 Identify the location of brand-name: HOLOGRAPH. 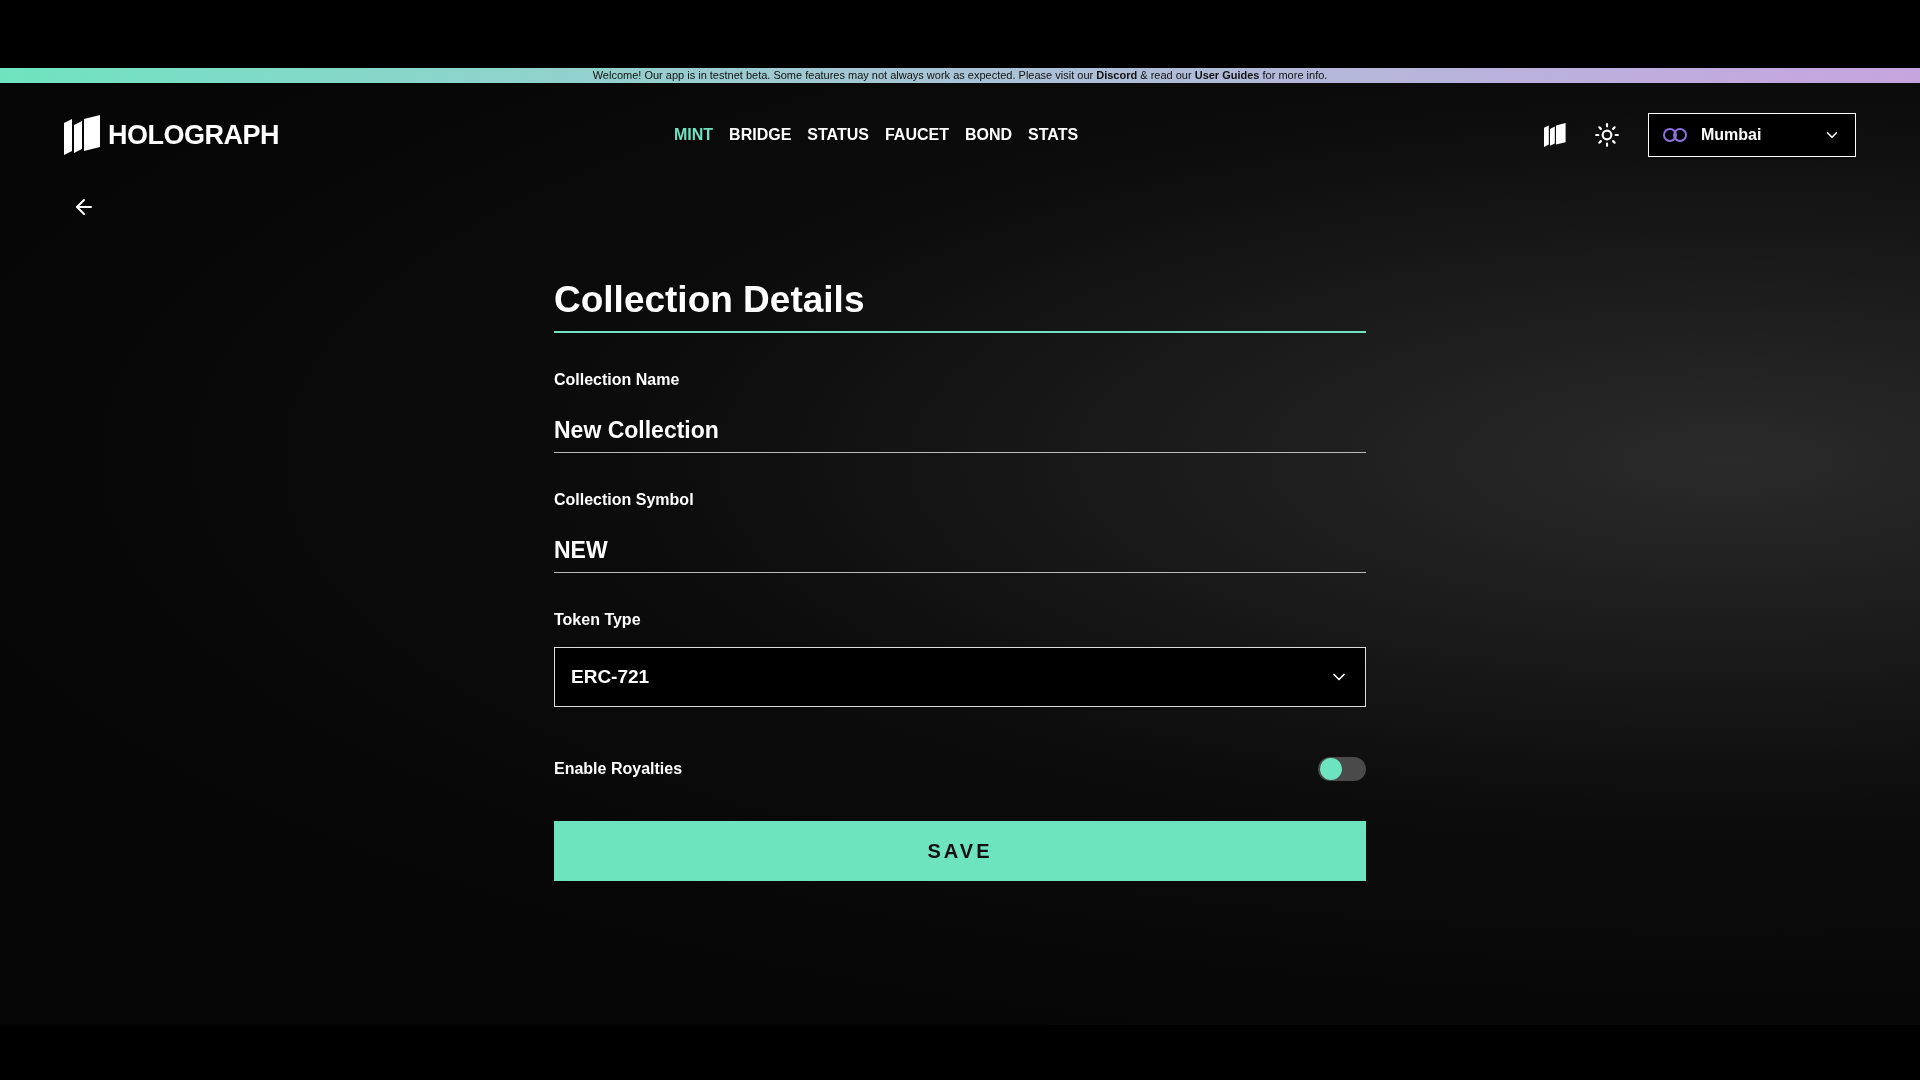
(193, 135).